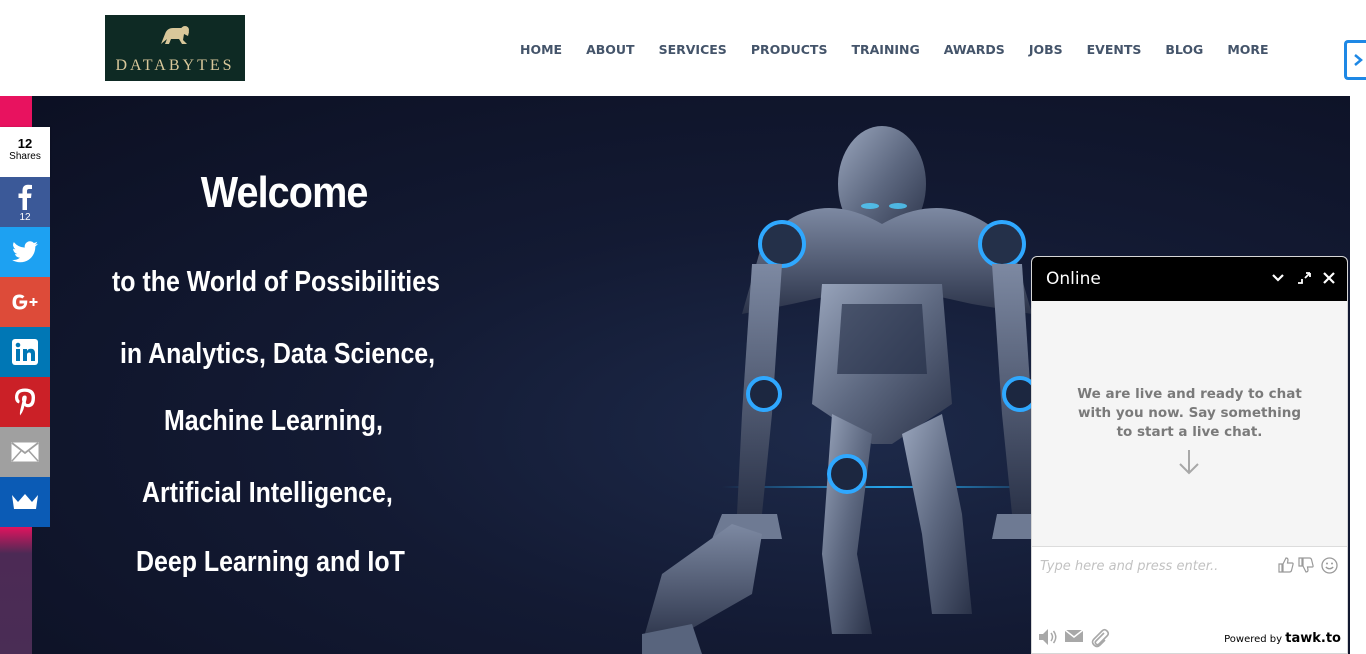  I want to click on nav-about: ABOUT, so click(610, 49).